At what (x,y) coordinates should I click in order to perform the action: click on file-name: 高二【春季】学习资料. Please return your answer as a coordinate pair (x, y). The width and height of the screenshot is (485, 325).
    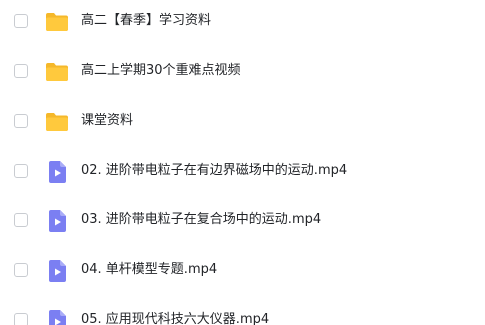
    Looking at the image, I should click on (146, 21).